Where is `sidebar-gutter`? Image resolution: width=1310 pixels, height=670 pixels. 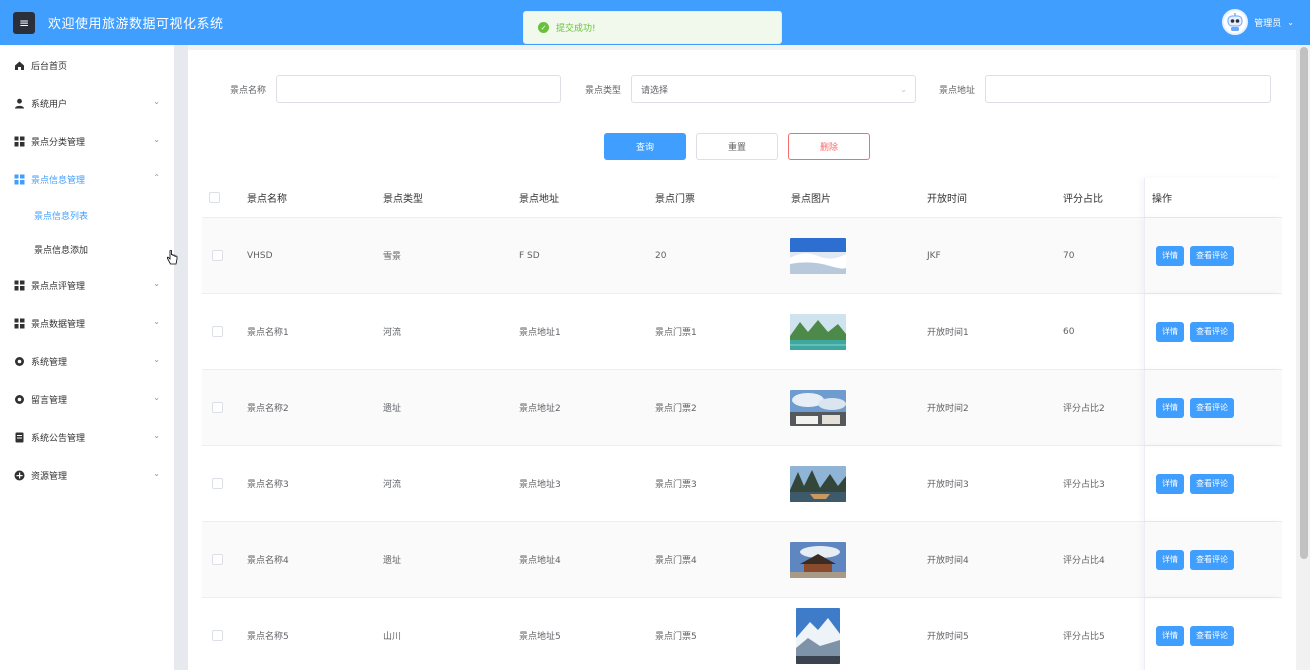 sidebar-gutter is located at coordinates (181, 357).